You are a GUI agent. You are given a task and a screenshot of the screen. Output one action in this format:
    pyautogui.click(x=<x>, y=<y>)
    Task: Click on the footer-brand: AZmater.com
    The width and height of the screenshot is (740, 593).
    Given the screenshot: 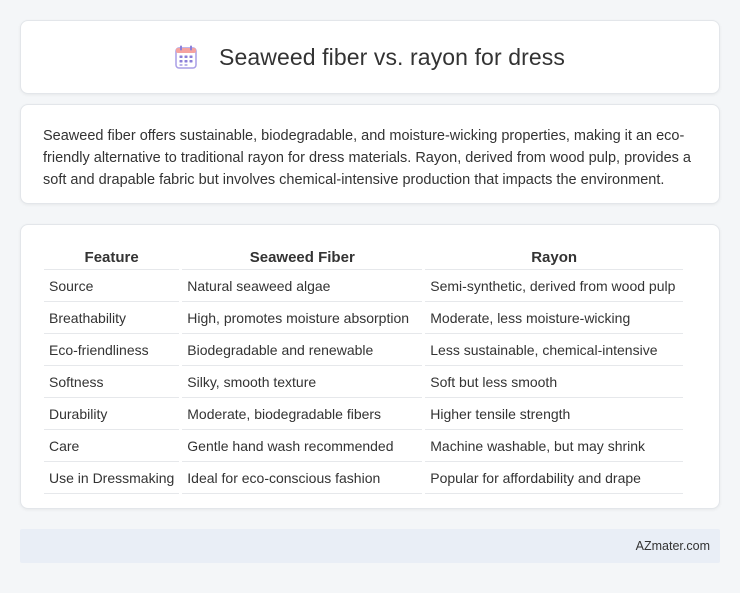 What is the action you would take?
    pyautogui.click(x=673, y=546)
    